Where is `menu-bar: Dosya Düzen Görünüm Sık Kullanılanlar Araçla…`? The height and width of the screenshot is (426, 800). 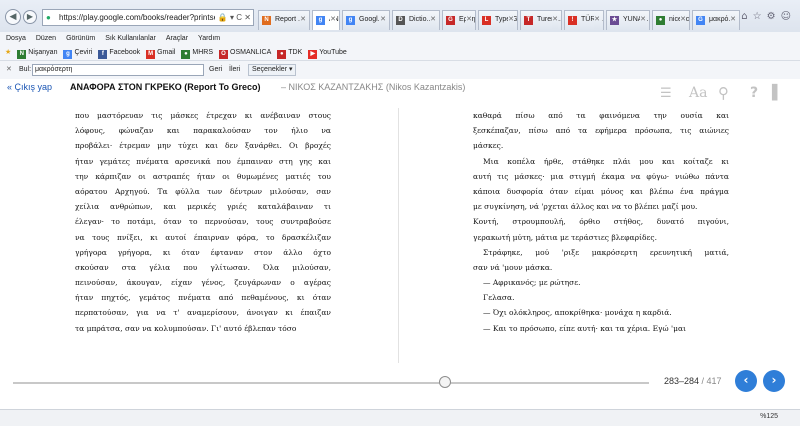 menu-bar: Dosya Düzen Görünüm Sık Kullanılanlar Araçla… is located at coordinates (400, 38).